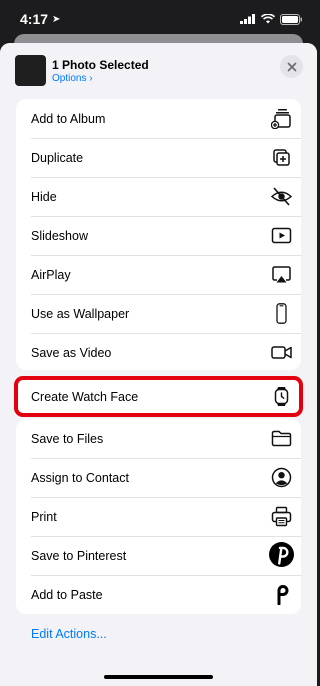 The image size is (320, 686). I want to click on add-to-album-icon, so click(281, 119).